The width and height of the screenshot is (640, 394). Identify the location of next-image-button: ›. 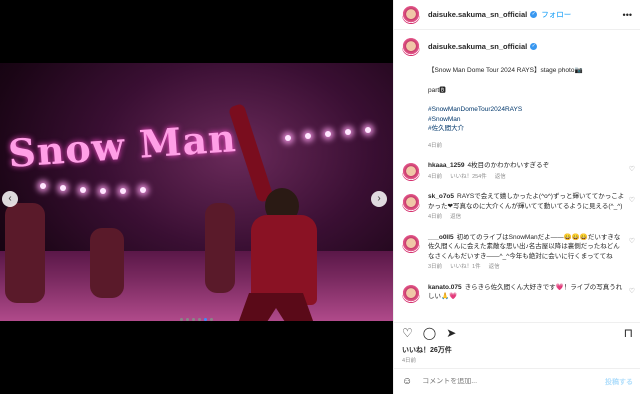
(379, 199).